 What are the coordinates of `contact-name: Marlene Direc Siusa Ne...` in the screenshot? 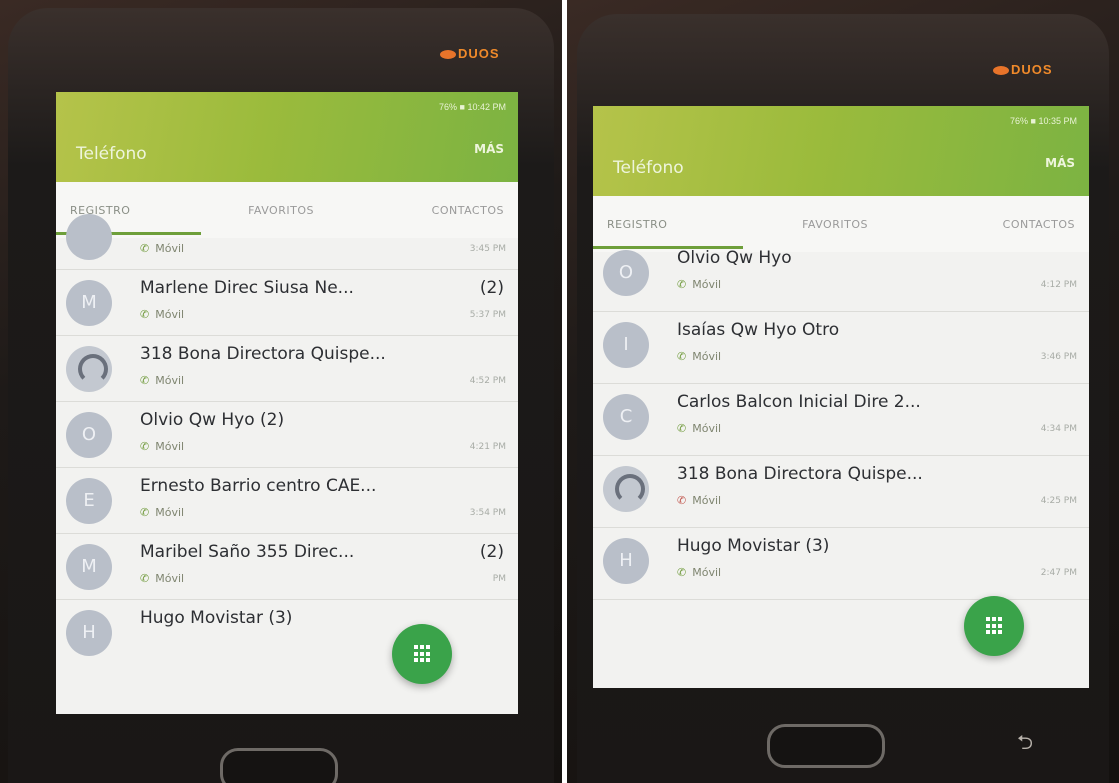 It's located at (247, 288).